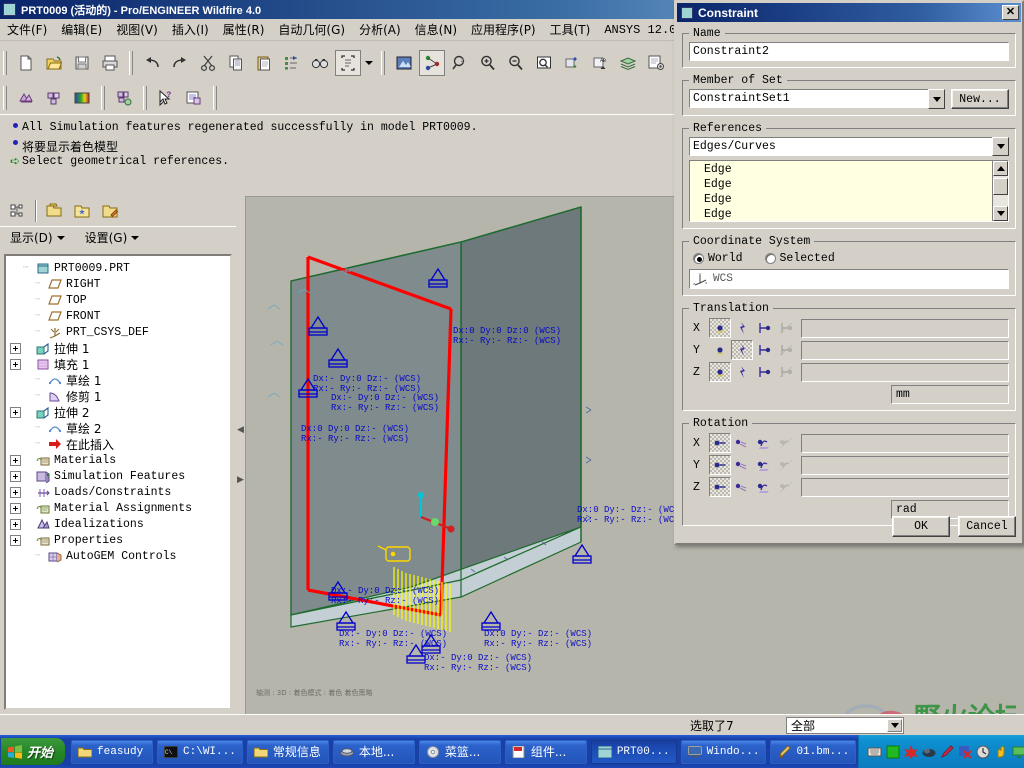 This screenshot has width=1024, height=768. I want to click on panel-splitter: ◀ ▶, so click(240, 455).